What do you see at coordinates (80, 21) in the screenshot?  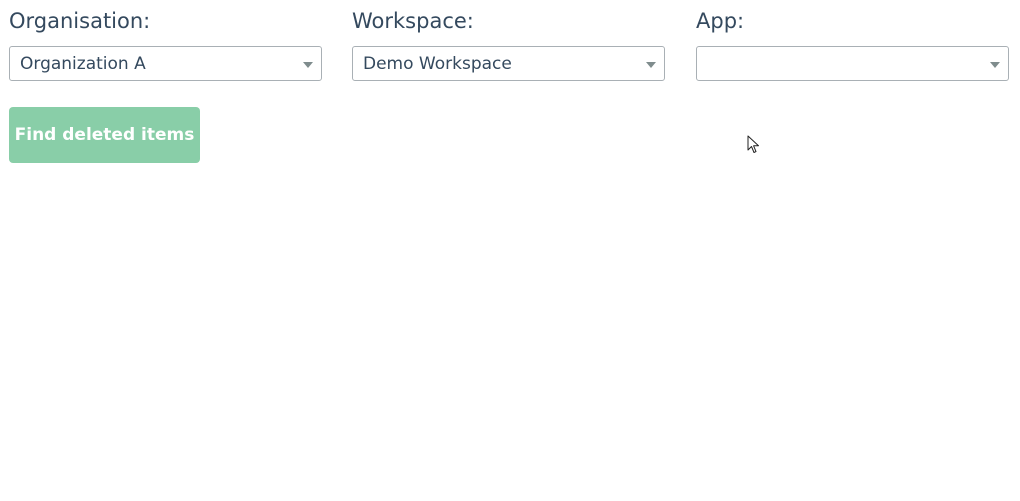 I see `organisation-label: Organisation:` at bounding box center [80, 21].